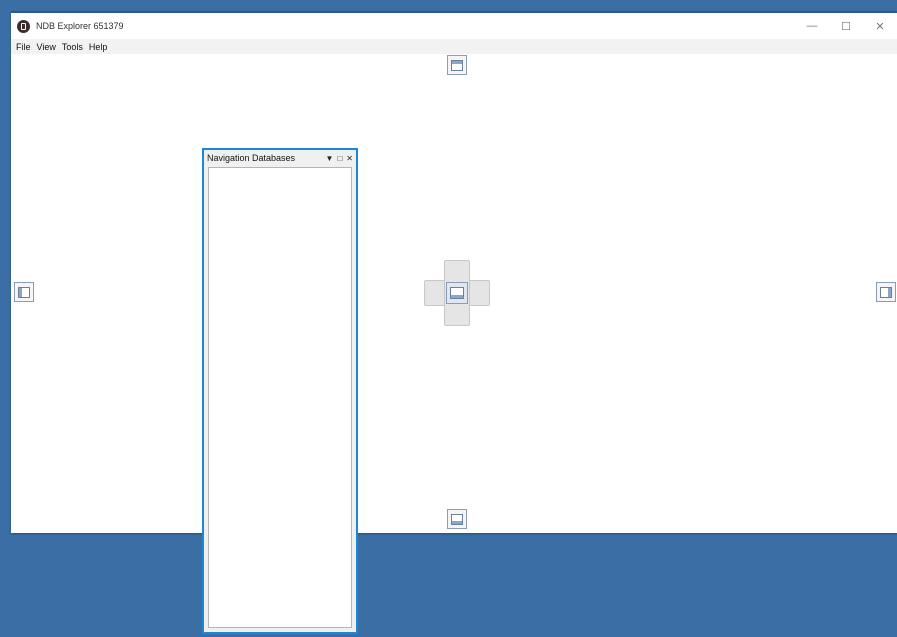 This screenshot has width=897, height=637. I want to click on dock-center-icon, so click(457, 293).